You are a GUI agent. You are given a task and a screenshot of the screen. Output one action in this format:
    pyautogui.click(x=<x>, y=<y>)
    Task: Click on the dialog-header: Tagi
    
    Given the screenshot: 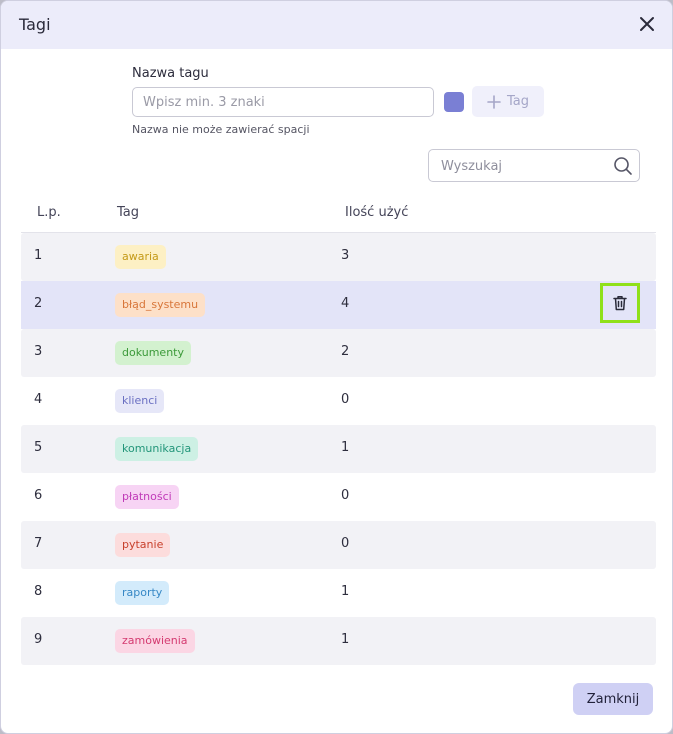 What is the action you would take?
    pyautogui.click(x=336, y=25)
    